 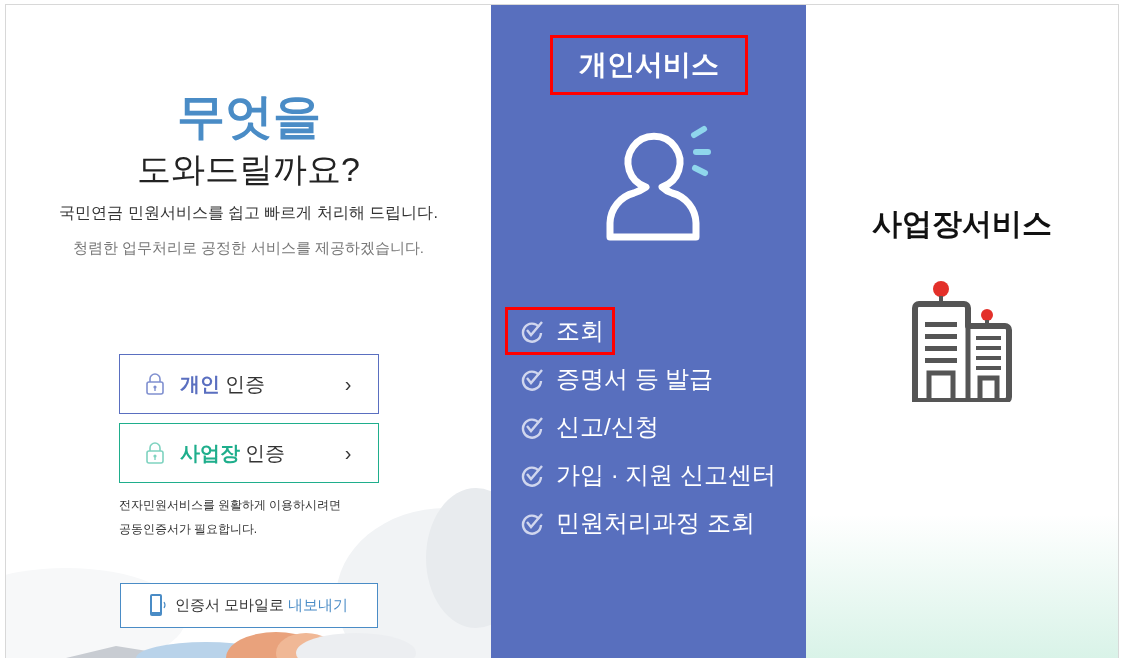 What do you see at coordinates (615, 379) in the screenshot?
I see `service-link: 증명서 등 발급` at bounding box center [615, 379].